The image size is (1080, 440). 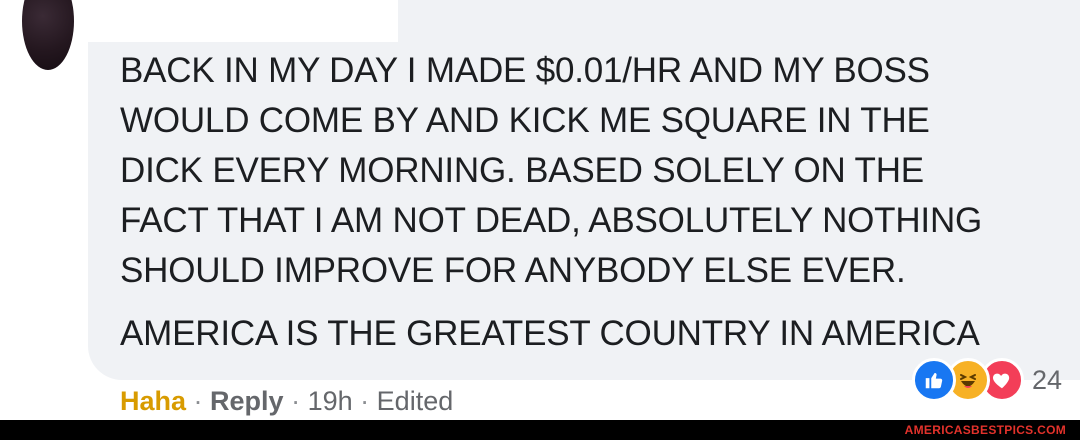 I want to click on avatar, so click(x=48, y=35).